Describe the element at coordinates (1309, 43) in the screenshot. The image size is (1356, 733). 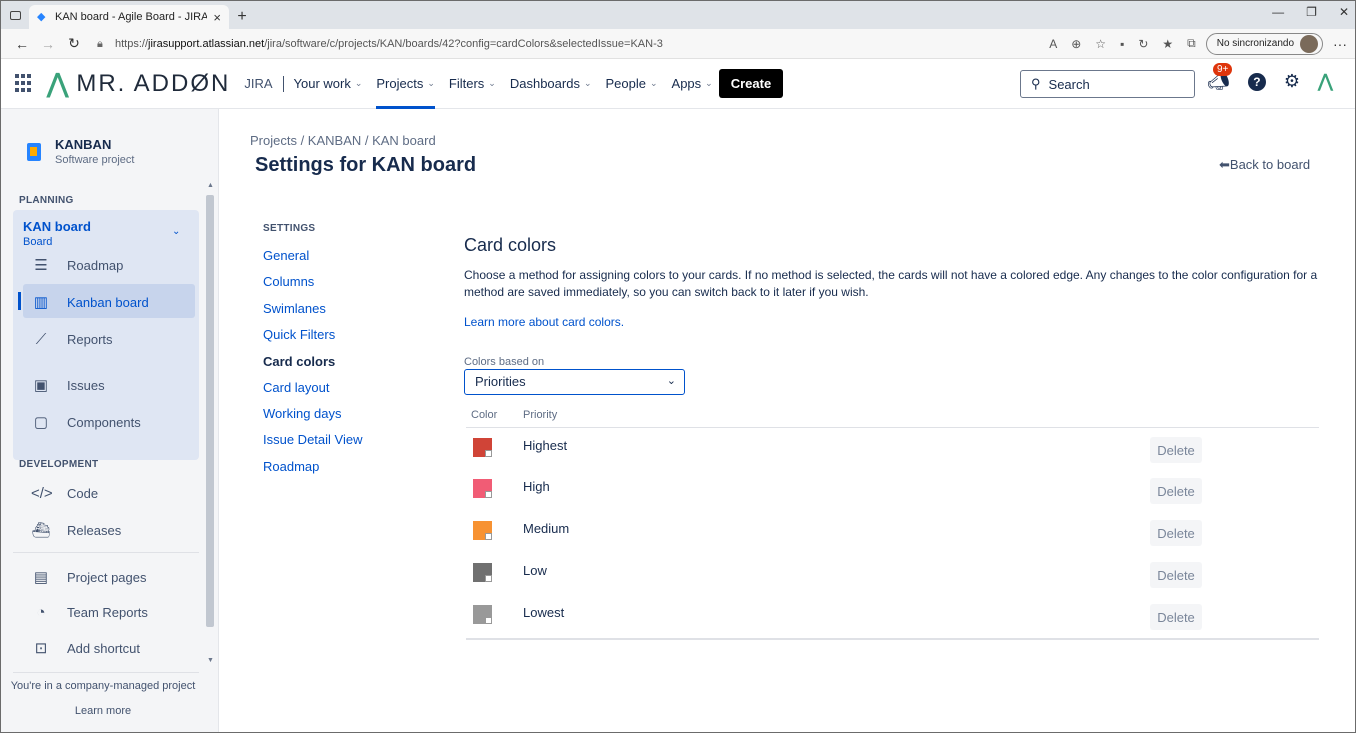
I see `profile-avatar` at that location.